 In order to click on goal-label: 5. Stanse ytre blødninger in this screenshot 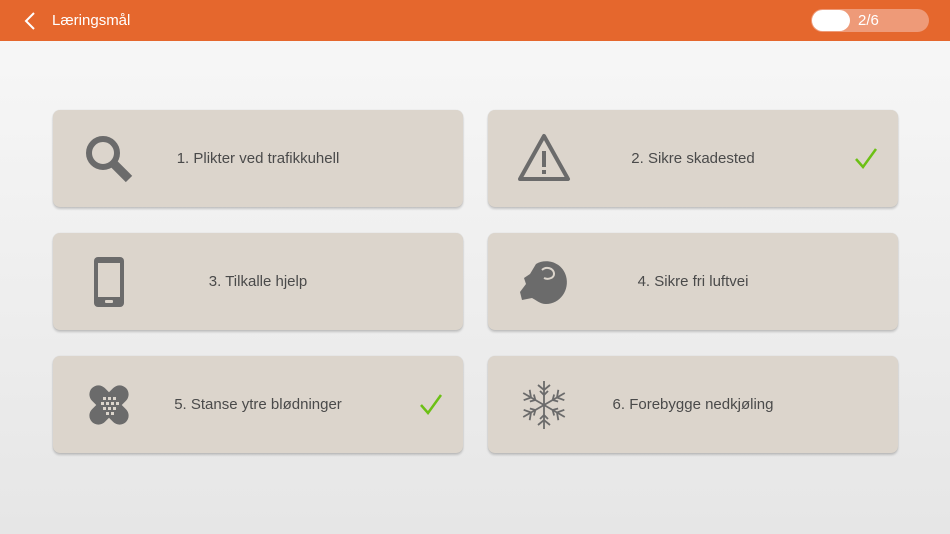, I will do `click(258, 404)`.